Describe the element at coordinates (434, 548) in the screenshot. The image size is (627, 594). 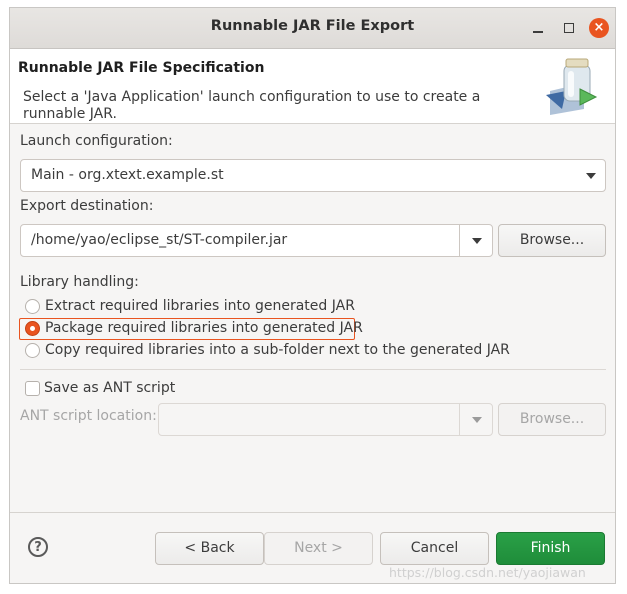
I see `cancel-button: Cancel` at that location.